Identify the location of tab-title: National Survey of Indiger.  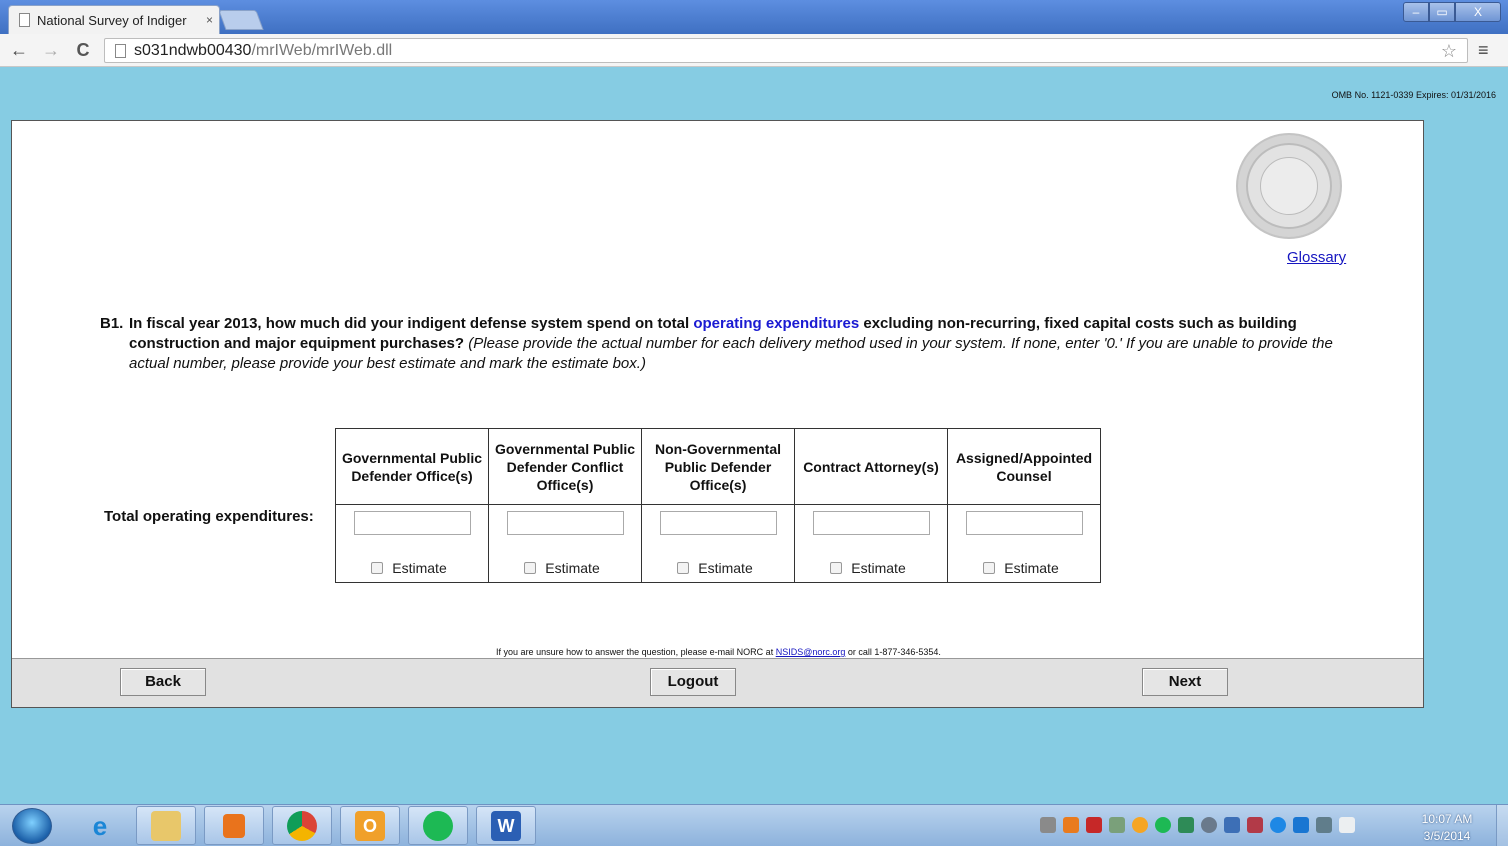
(112, 20).